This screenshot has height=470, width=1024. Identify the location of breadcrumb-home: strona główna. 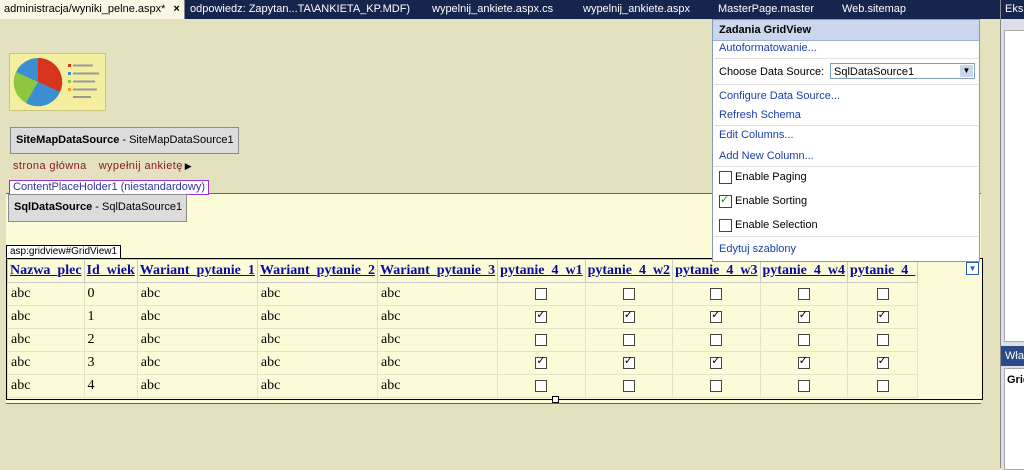
(50, 166).